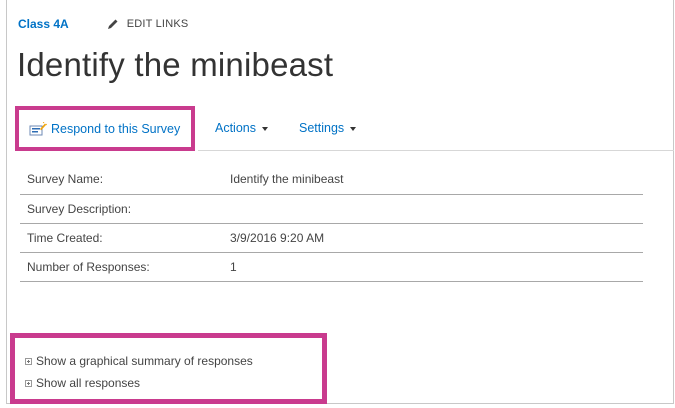 The height and width of the screenshot is (408, 675). What do you see at coordinates (38, 128) in the screenshot?
I see `respond-survey-icon` at bounding box center [38, 128].